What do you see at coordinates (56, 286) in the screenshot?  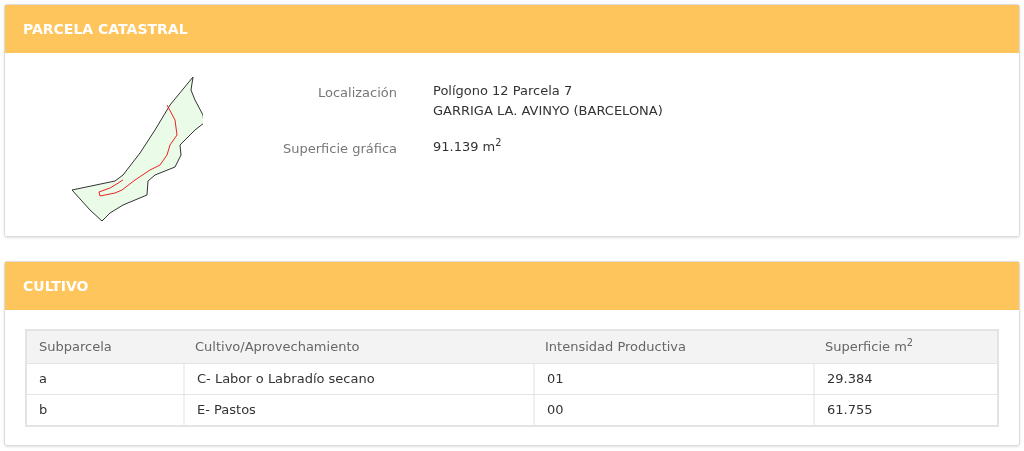 I see `section-title: CULTIVO` at bounding box center [56, 286].